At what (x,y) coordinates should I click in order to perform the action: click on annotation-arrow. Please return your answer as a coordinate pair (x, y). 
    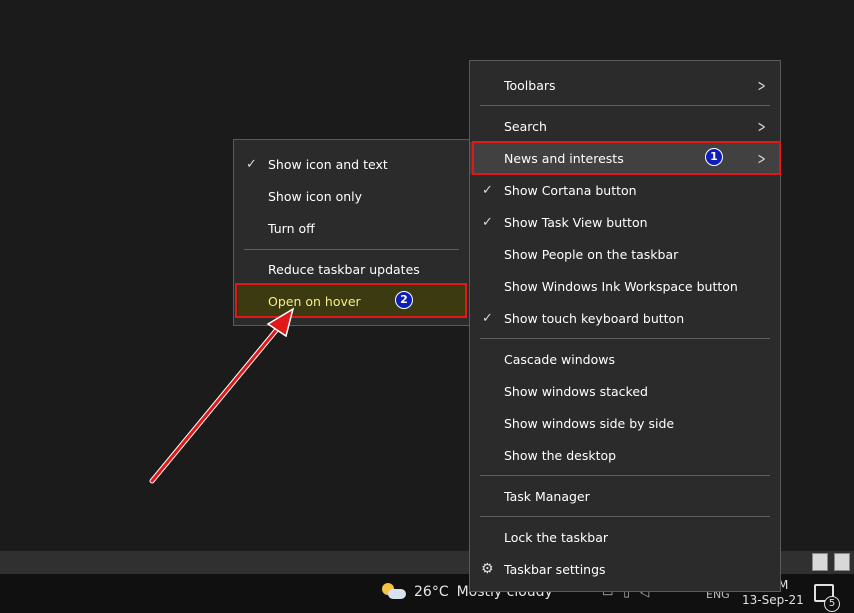
    Looking at the image, I should click on (222, 395).